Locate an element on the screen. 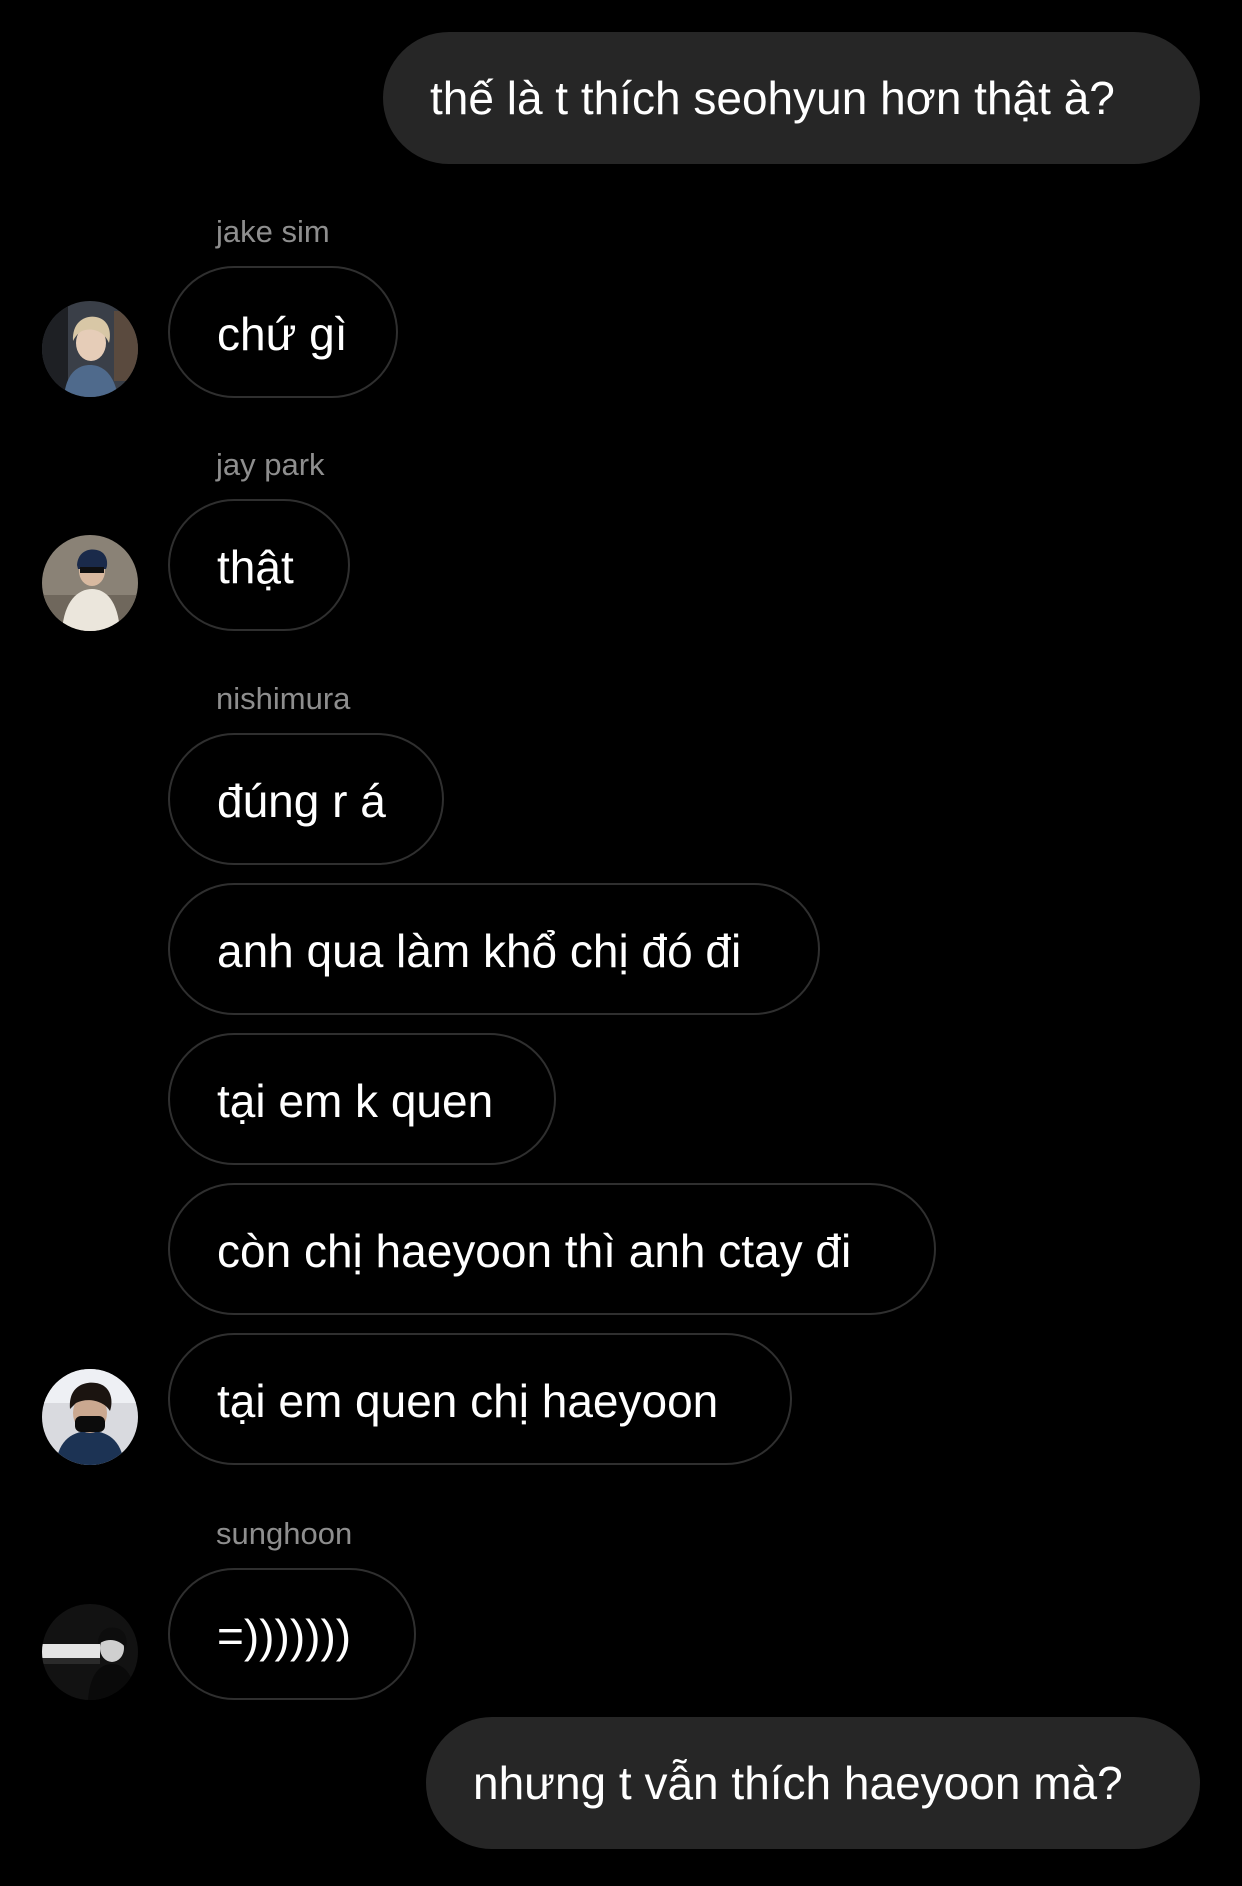 The height and width of the screenshot is (1886, 1242). avatar-sunghoon is located at coordinates (90, 1652).